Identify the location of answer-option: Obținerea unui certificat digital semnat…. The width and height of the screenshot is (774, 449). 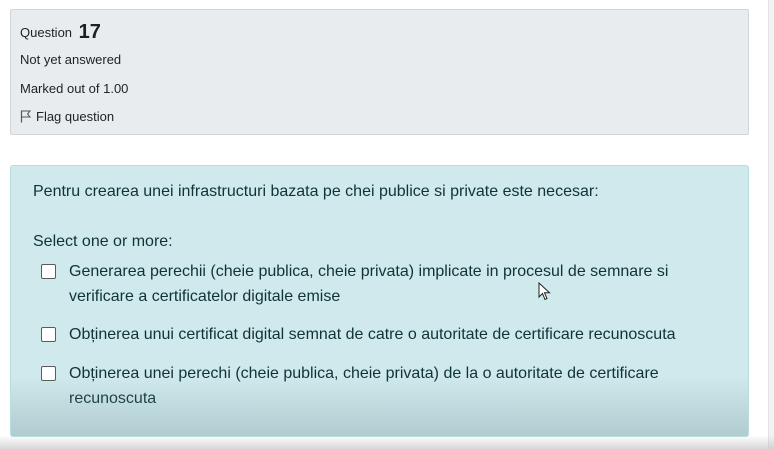
(381, 334).